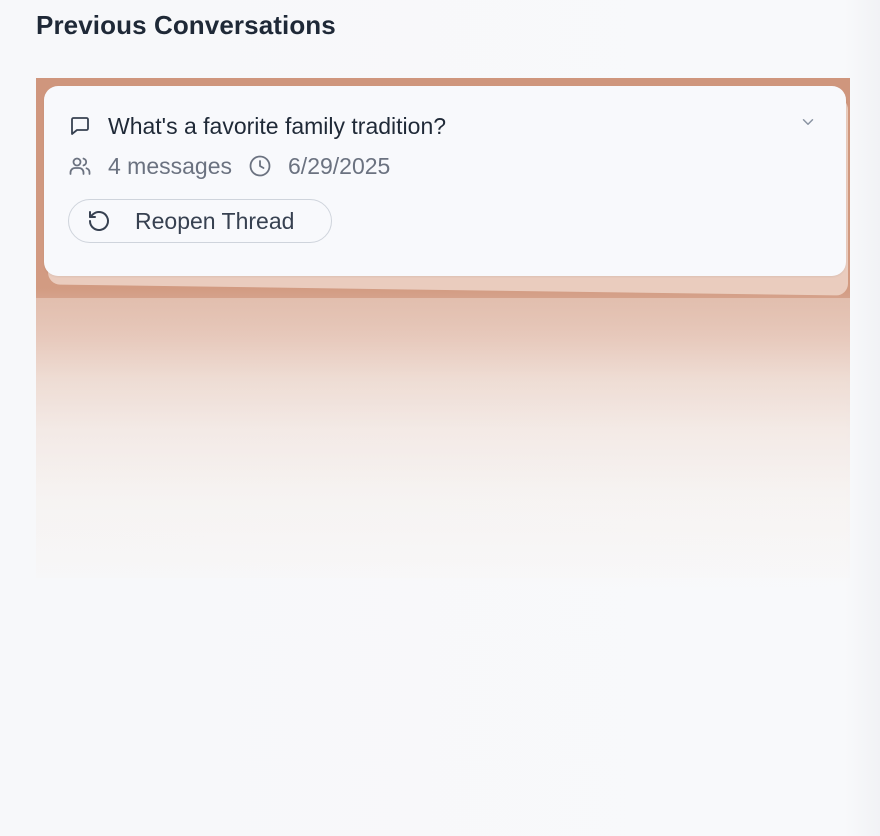  I want to click on message-square-icon, so click(80, 126).